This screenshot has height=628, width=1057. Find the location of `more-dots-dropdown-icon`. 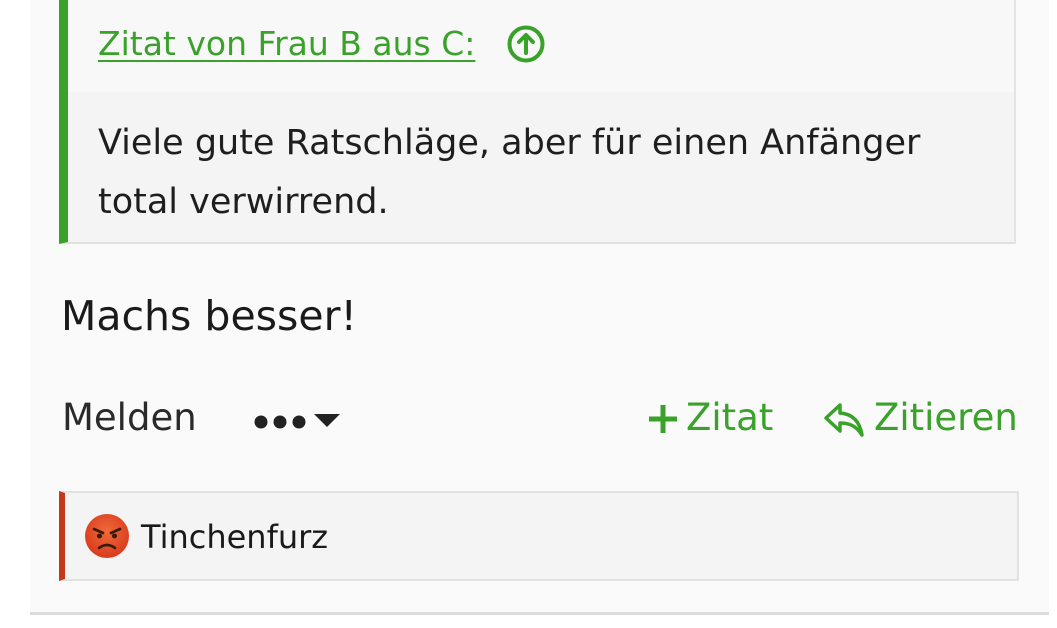

more-dots-dropdown-icon is located at coordinates (302, 420).